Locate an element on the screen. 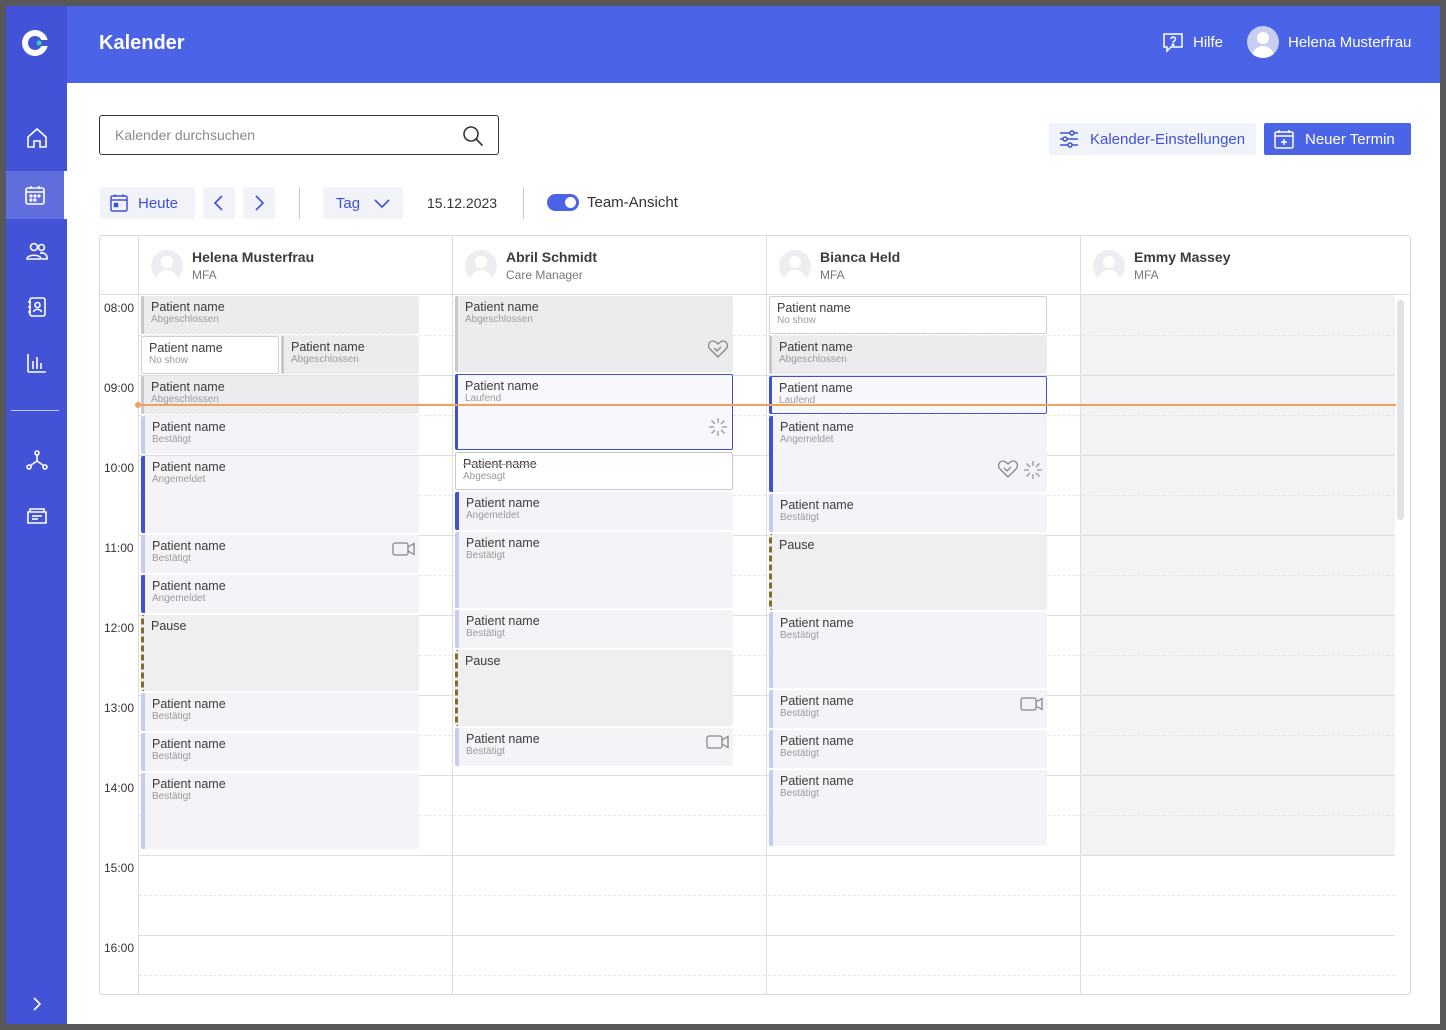 The width and height of the screenshot is (1446, 1030). nav-calendar is located at coordinates (36, 195).